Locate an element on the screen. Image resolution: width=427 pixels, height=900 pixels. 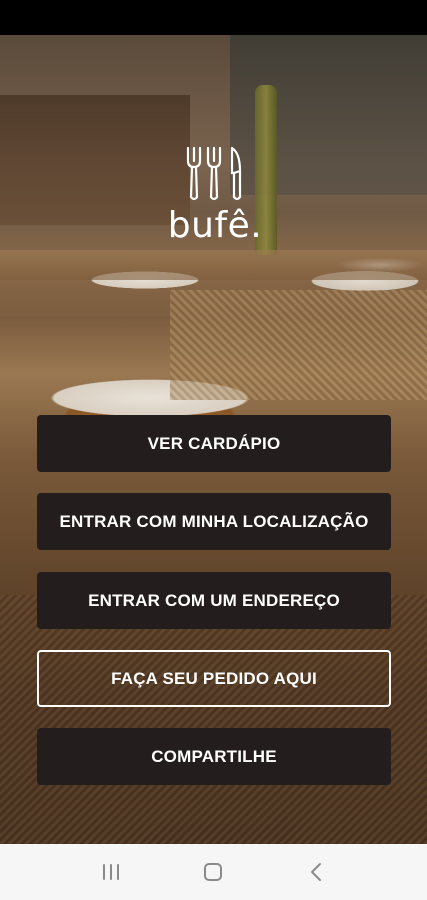
enter-with-address-button: ENTRAR COM UM ENDEREÇO is located at coordinates (214, 600).